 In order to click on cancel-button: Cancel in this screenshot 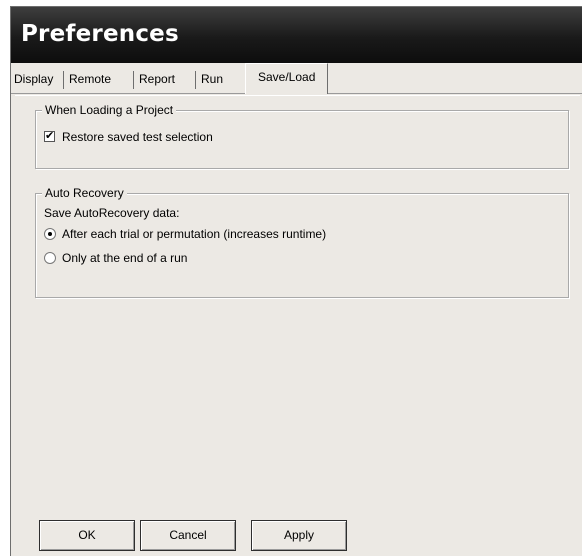, I will do `click(188, 535)`.